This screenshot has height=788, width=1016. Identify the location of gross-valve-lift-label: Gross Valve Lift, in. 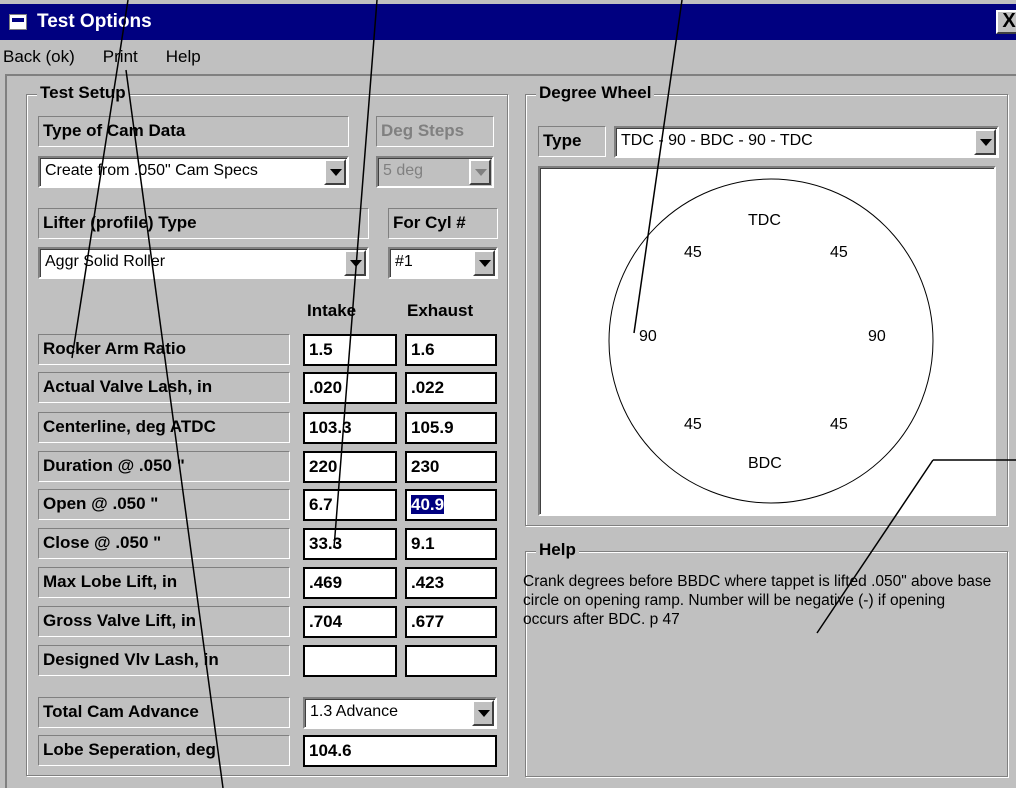
(164, 621).